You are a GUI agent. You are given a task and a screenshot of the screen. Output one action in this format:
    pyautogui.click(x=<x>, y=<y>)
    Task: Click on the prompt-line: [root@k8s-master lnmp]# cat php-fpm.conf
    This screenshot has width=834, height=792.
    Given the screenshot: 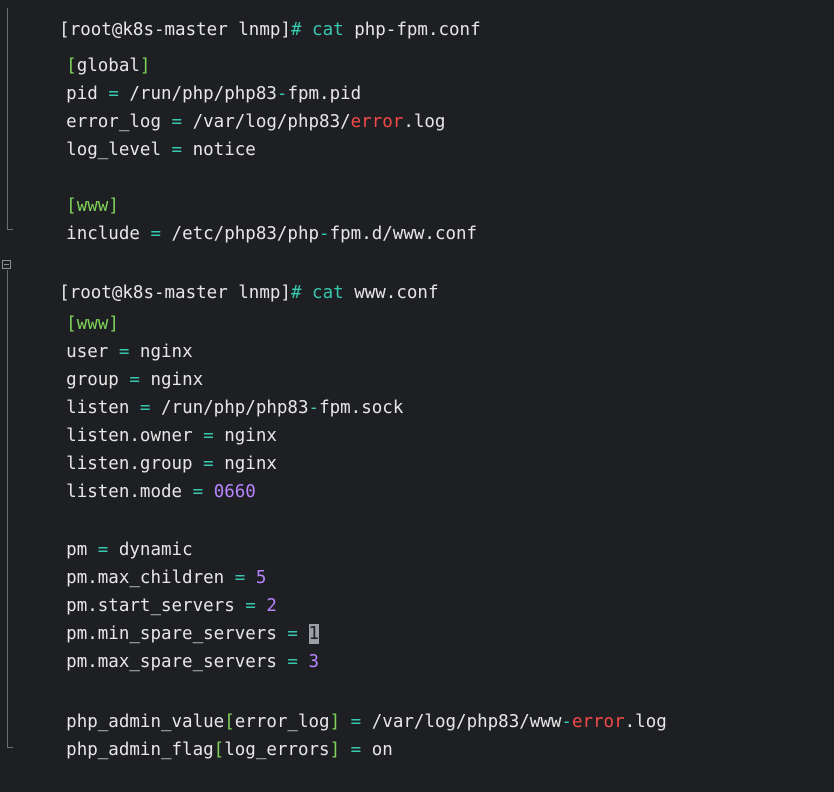 What is the action you would take?
    pyautogui.click(x=248, y=20)
    